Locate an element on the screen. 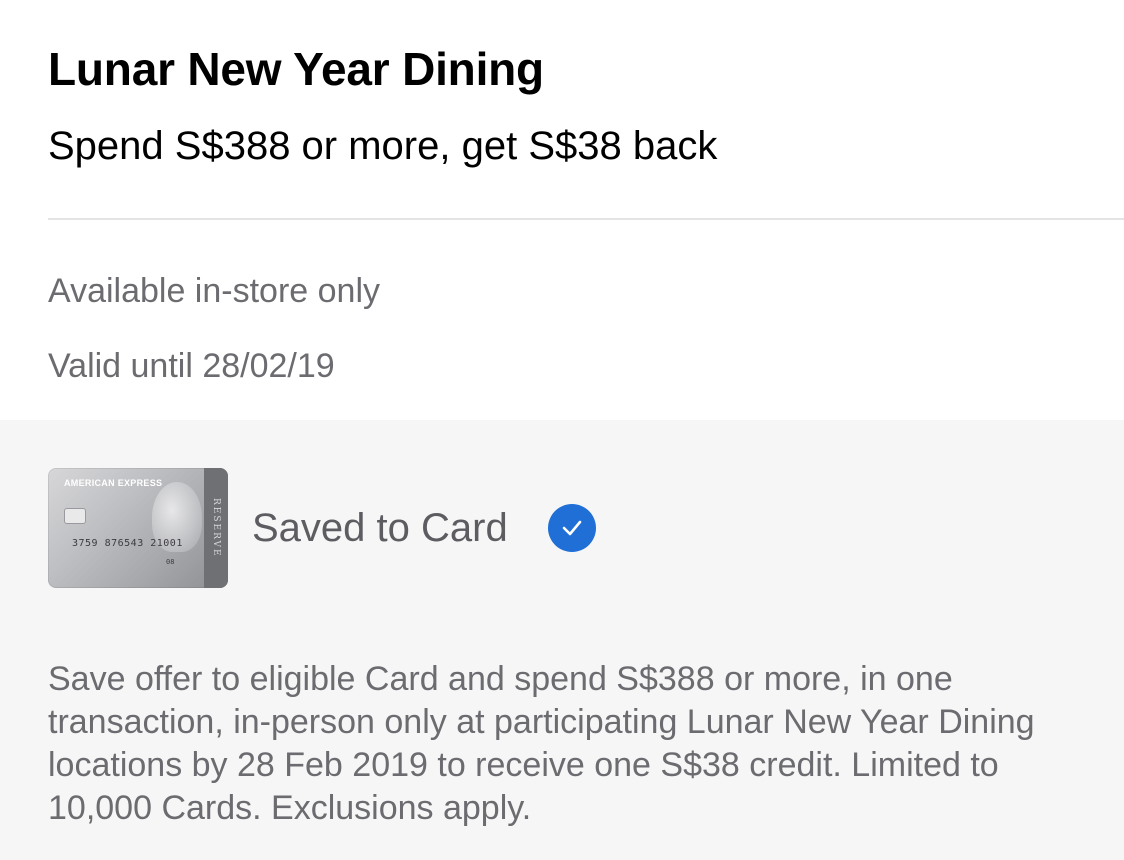  divider is located at coordinates (586, 219).